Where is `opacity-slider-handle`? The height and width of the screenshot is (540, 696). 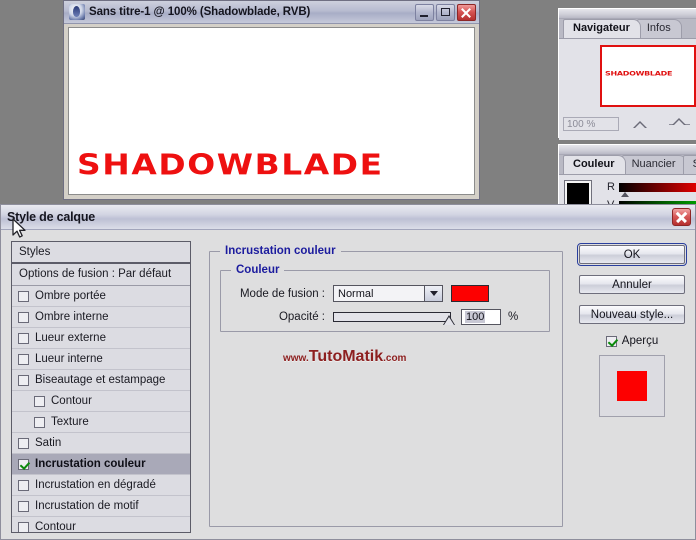 opacity-slider-handle is located at coordinates (449, 320).